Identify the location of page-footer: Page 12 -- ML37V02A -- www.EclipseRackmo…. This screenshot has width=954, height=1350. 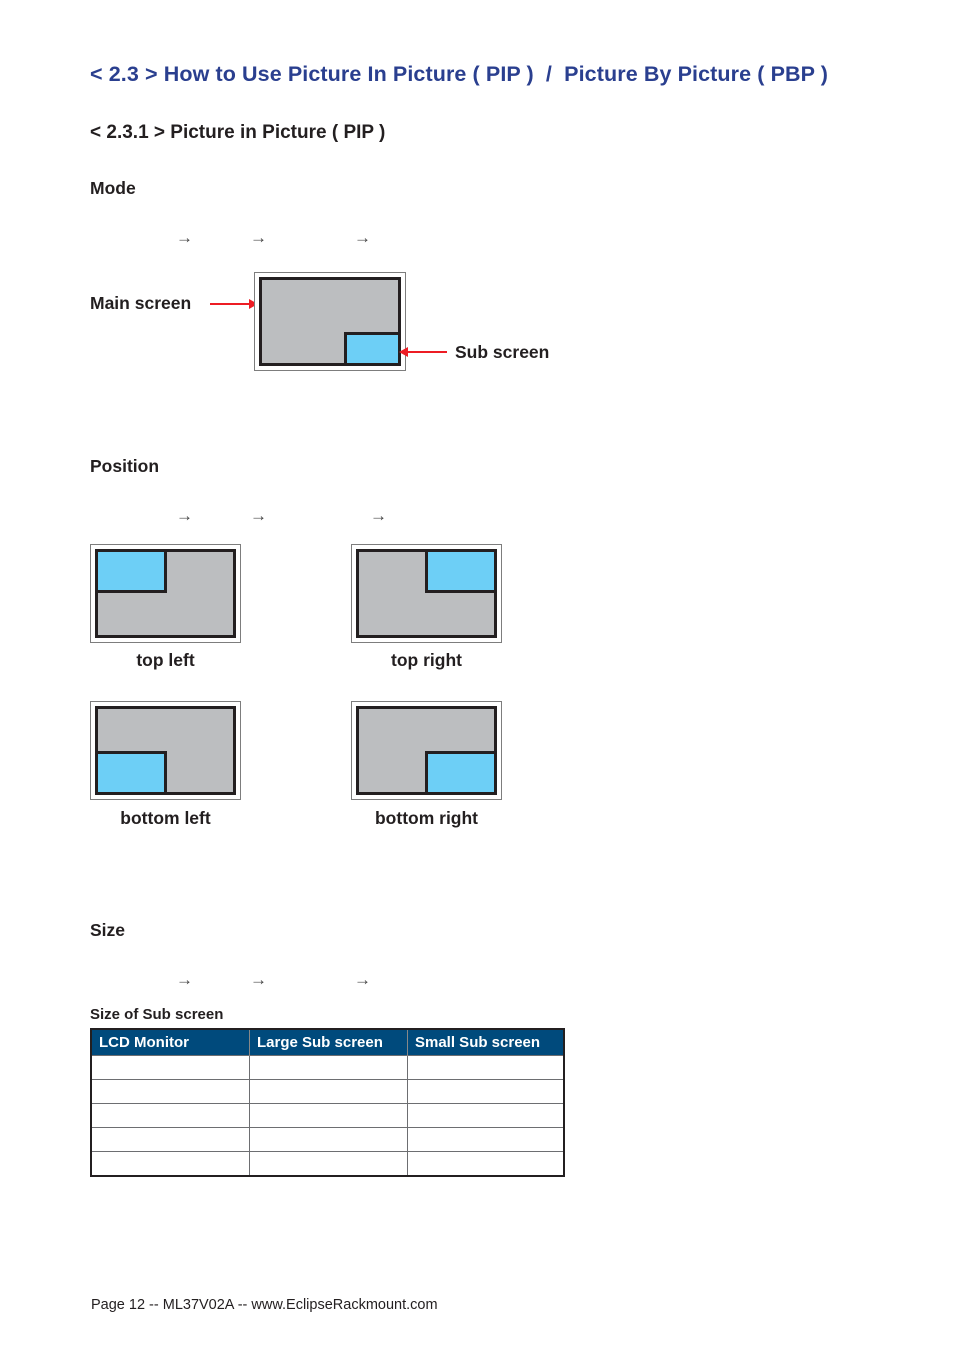
(264, 1305).